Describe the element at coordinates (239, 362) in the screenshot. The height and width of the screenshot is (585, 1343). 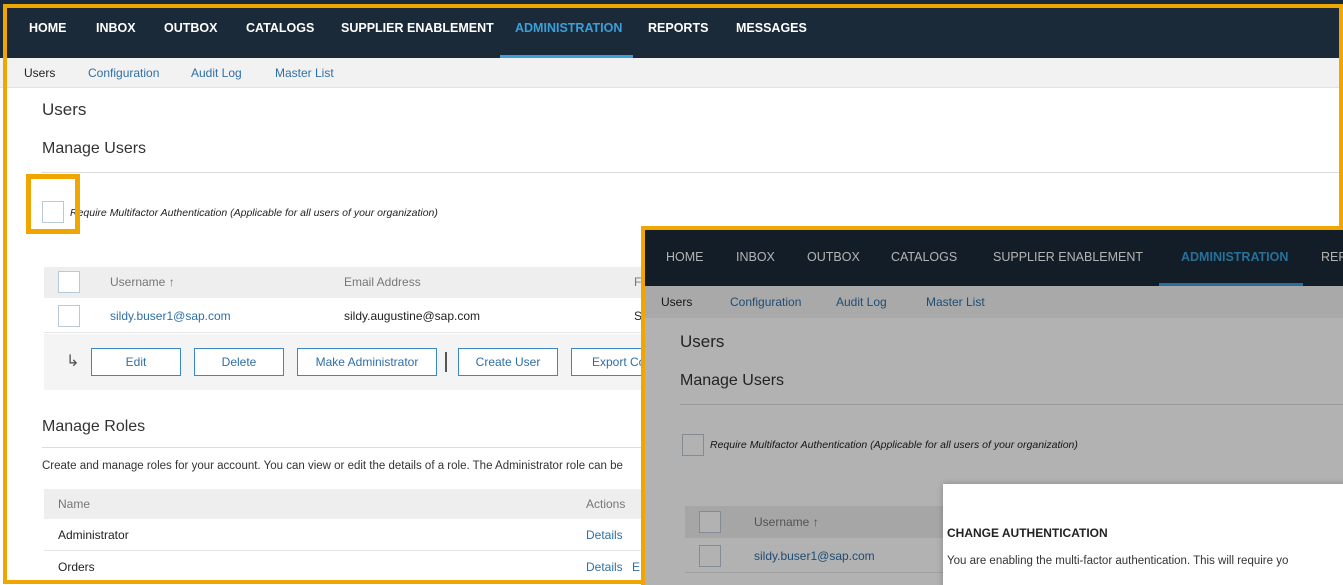
I see `delete-button: Delete` at that location.